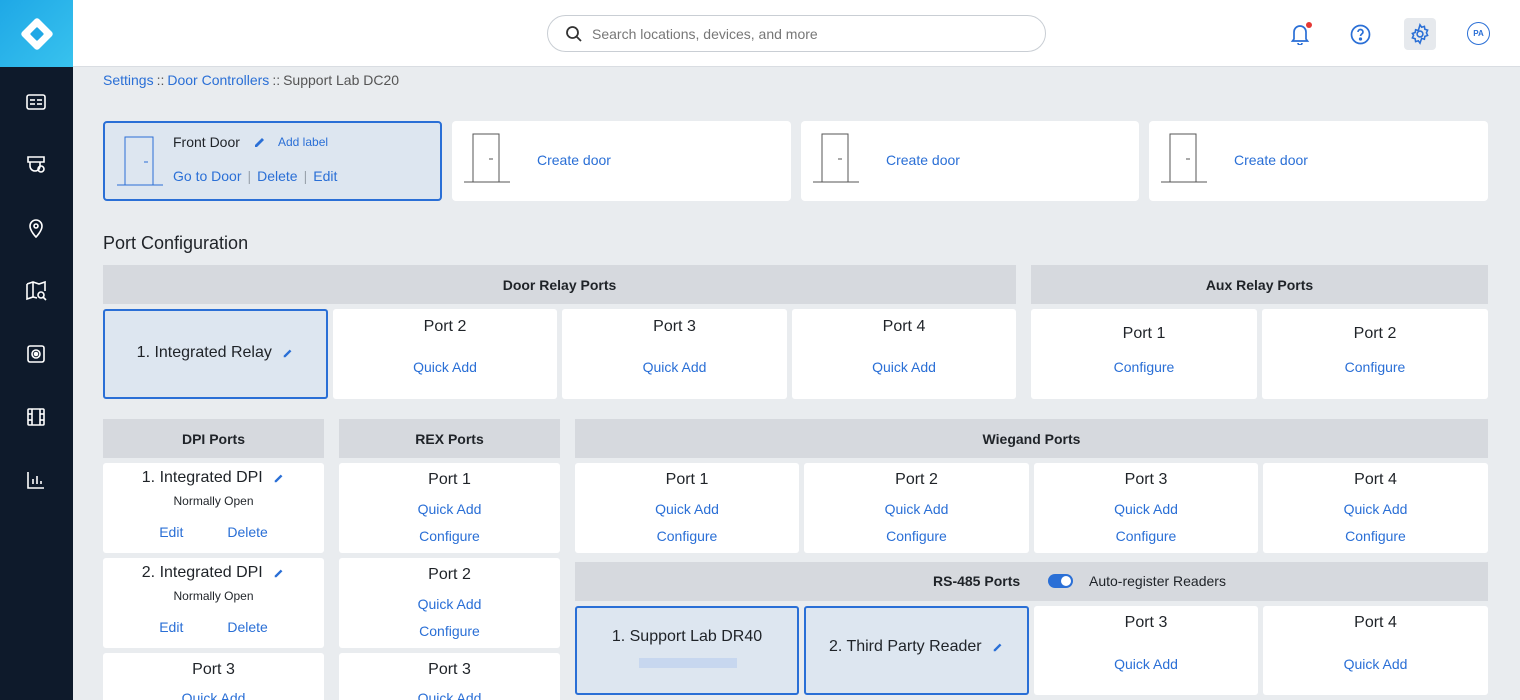  I want to click on port-title: 1. Integrated Relay, so click(215, 353).